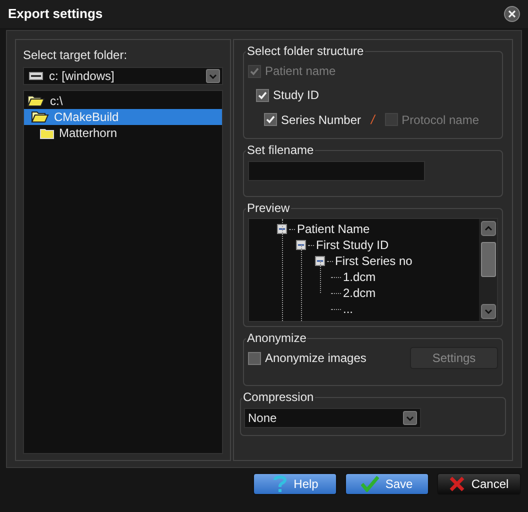 This screenshot has width=528, height=512. What do you see at coordinates (280, 150) in the screenshot?
I see `group-title: Set filename` at bounding box center [280, 150].